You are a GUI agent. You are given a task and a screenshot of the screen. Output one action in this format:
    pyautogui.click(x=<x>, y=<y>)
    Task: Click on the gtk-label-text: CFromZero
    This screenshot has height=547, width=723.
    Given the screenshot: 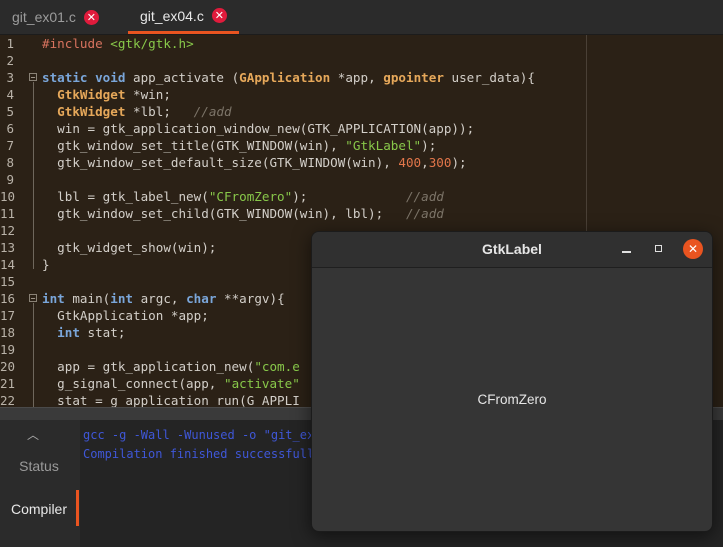 What is the action you would take?
    pyautogui.click(x=512, y=399)
    